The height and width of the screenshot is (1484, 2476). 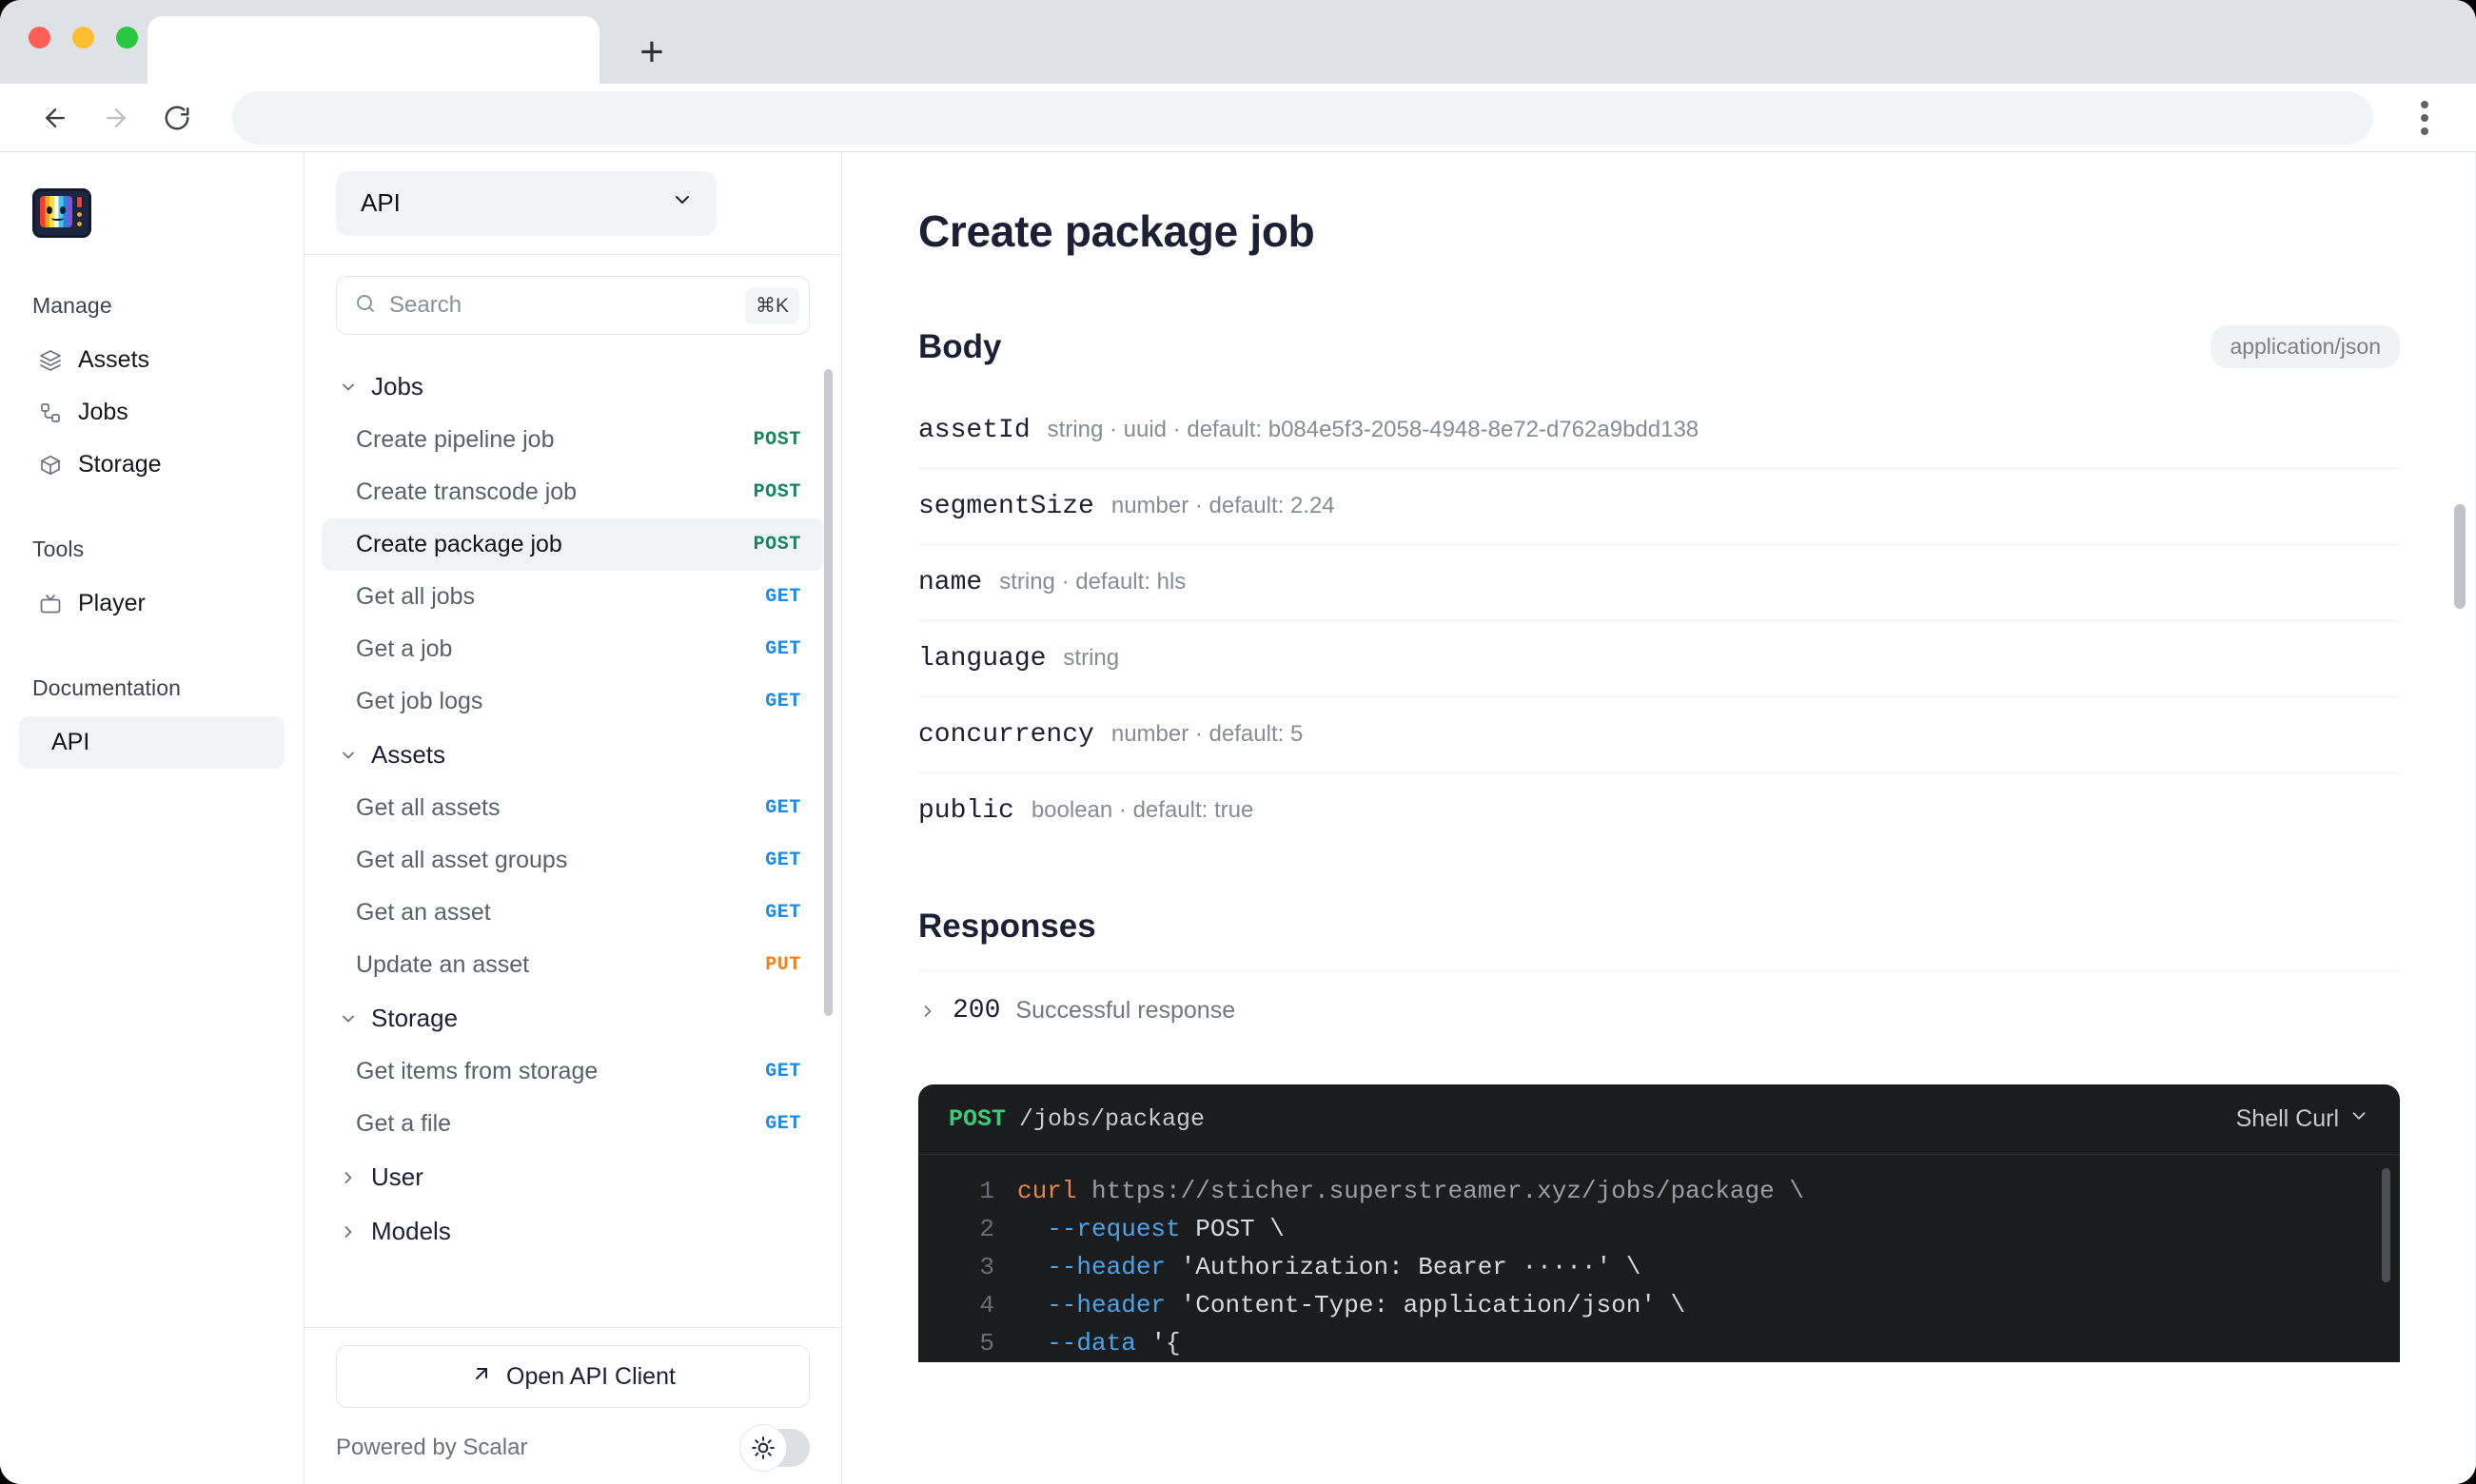 I want to click on parameter-name: public, so click(x=966, y=811).